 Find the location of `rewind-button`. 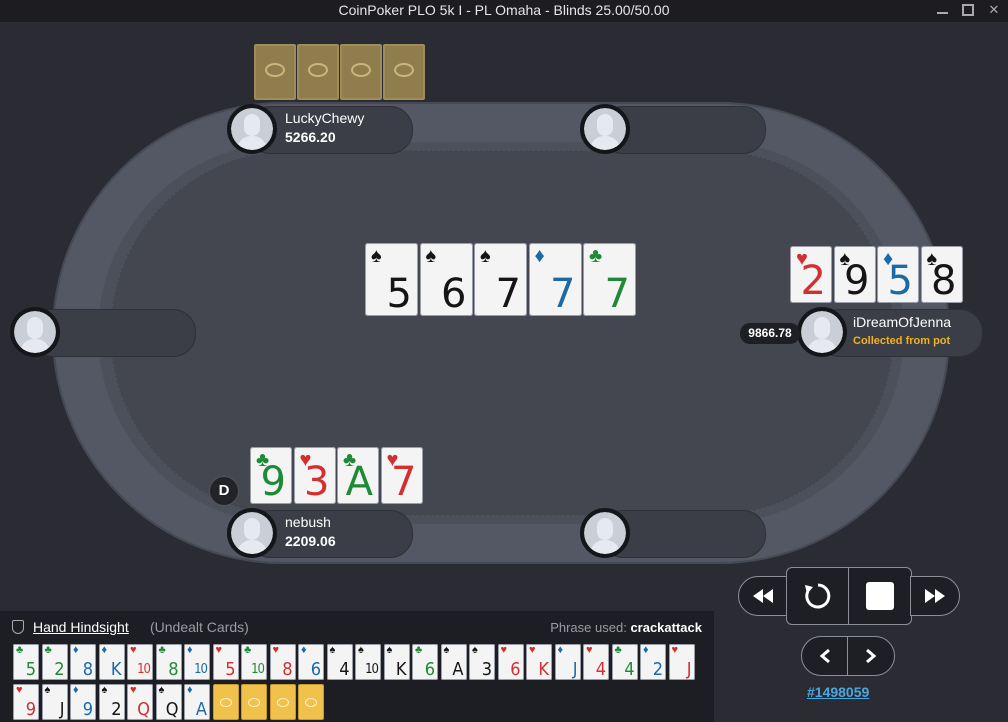

rewind-button is located at coordinates (763, 596).